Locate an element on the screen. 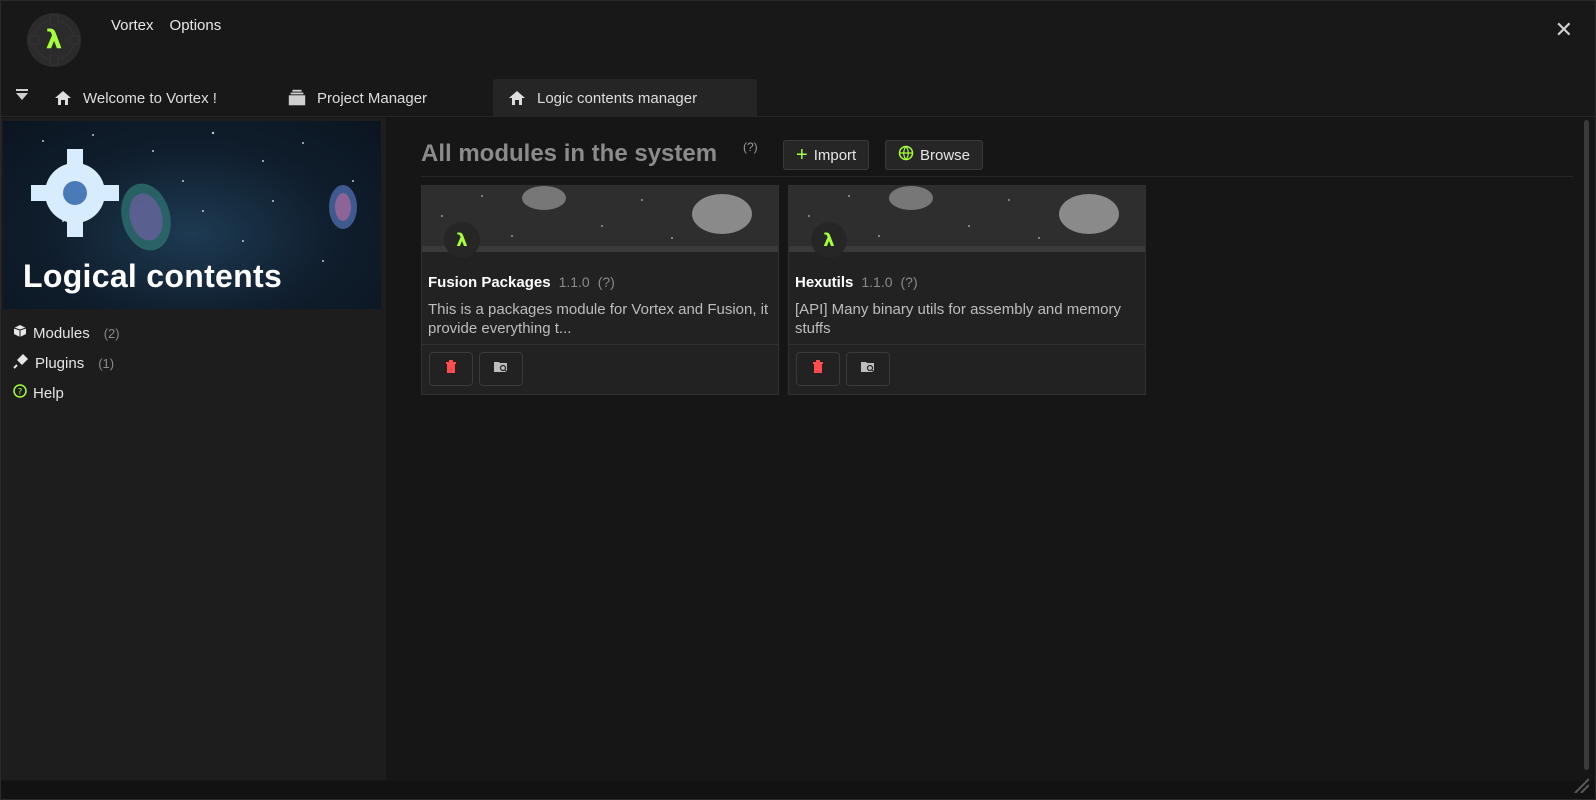 Image resolution: width=1596 pixels, height=800 pixels. vertical-scrollbar is located at coordinates (1586, 445).